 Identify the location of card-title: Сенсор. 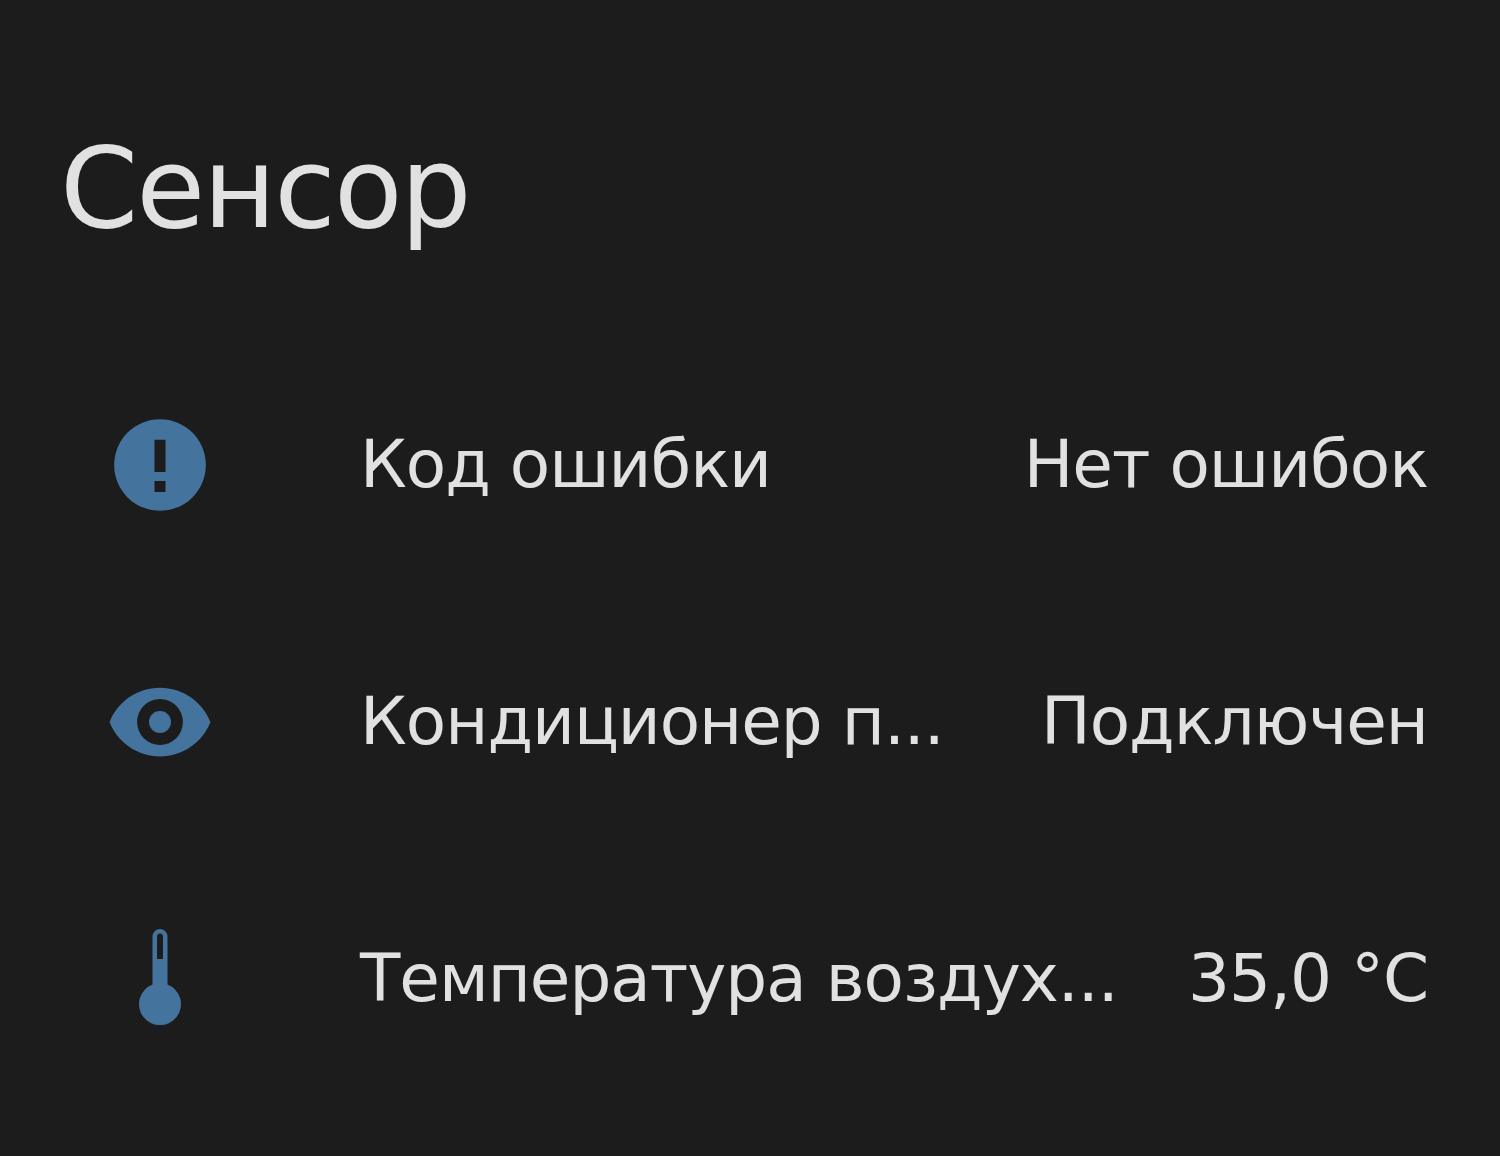
(265, 188).